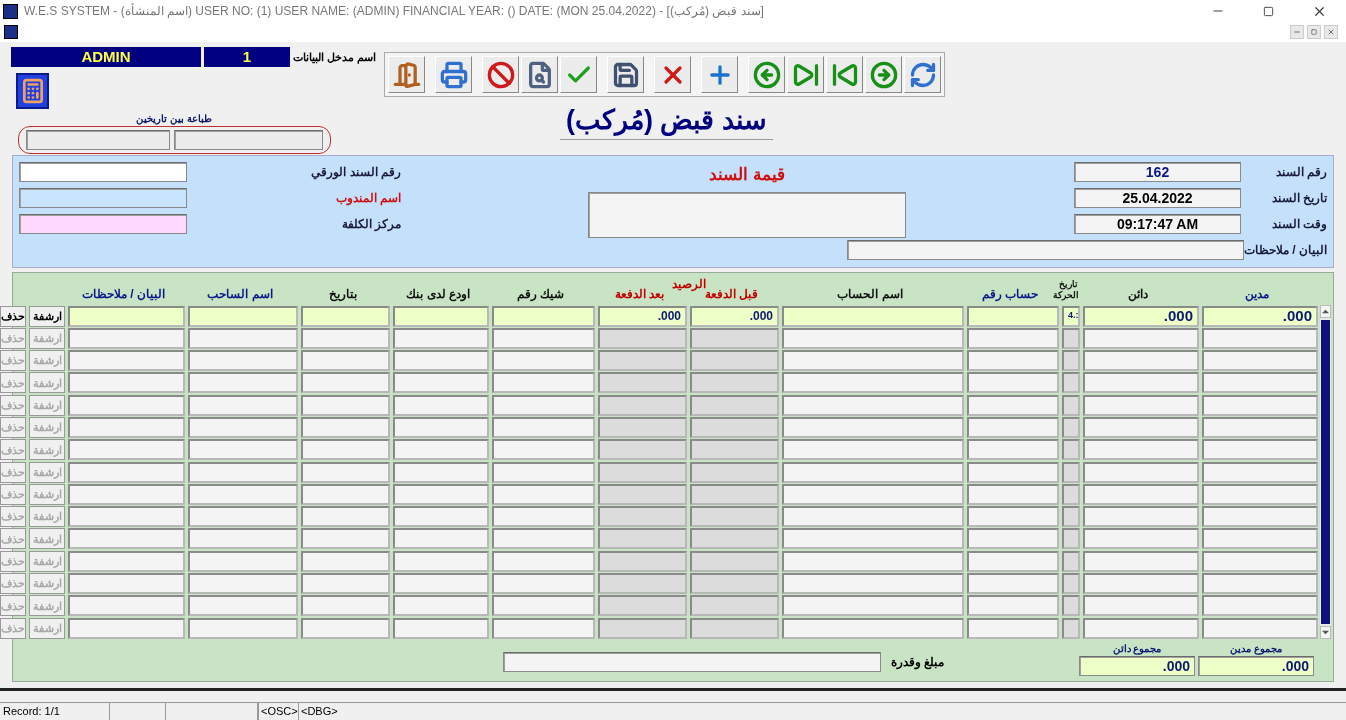  What do you see at coordinates (123, 294) in the screenshot?
I see `column-header: البيان / ملاحظات` at bounding box center [123, 294].